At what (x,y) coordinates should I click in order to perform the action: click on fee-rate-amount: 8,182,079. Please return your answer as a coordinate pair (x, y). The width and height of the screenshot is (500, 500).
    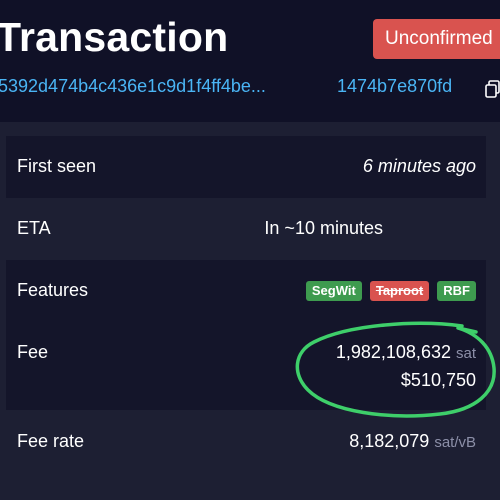
    Looking at the image, I should click on (389, 441).